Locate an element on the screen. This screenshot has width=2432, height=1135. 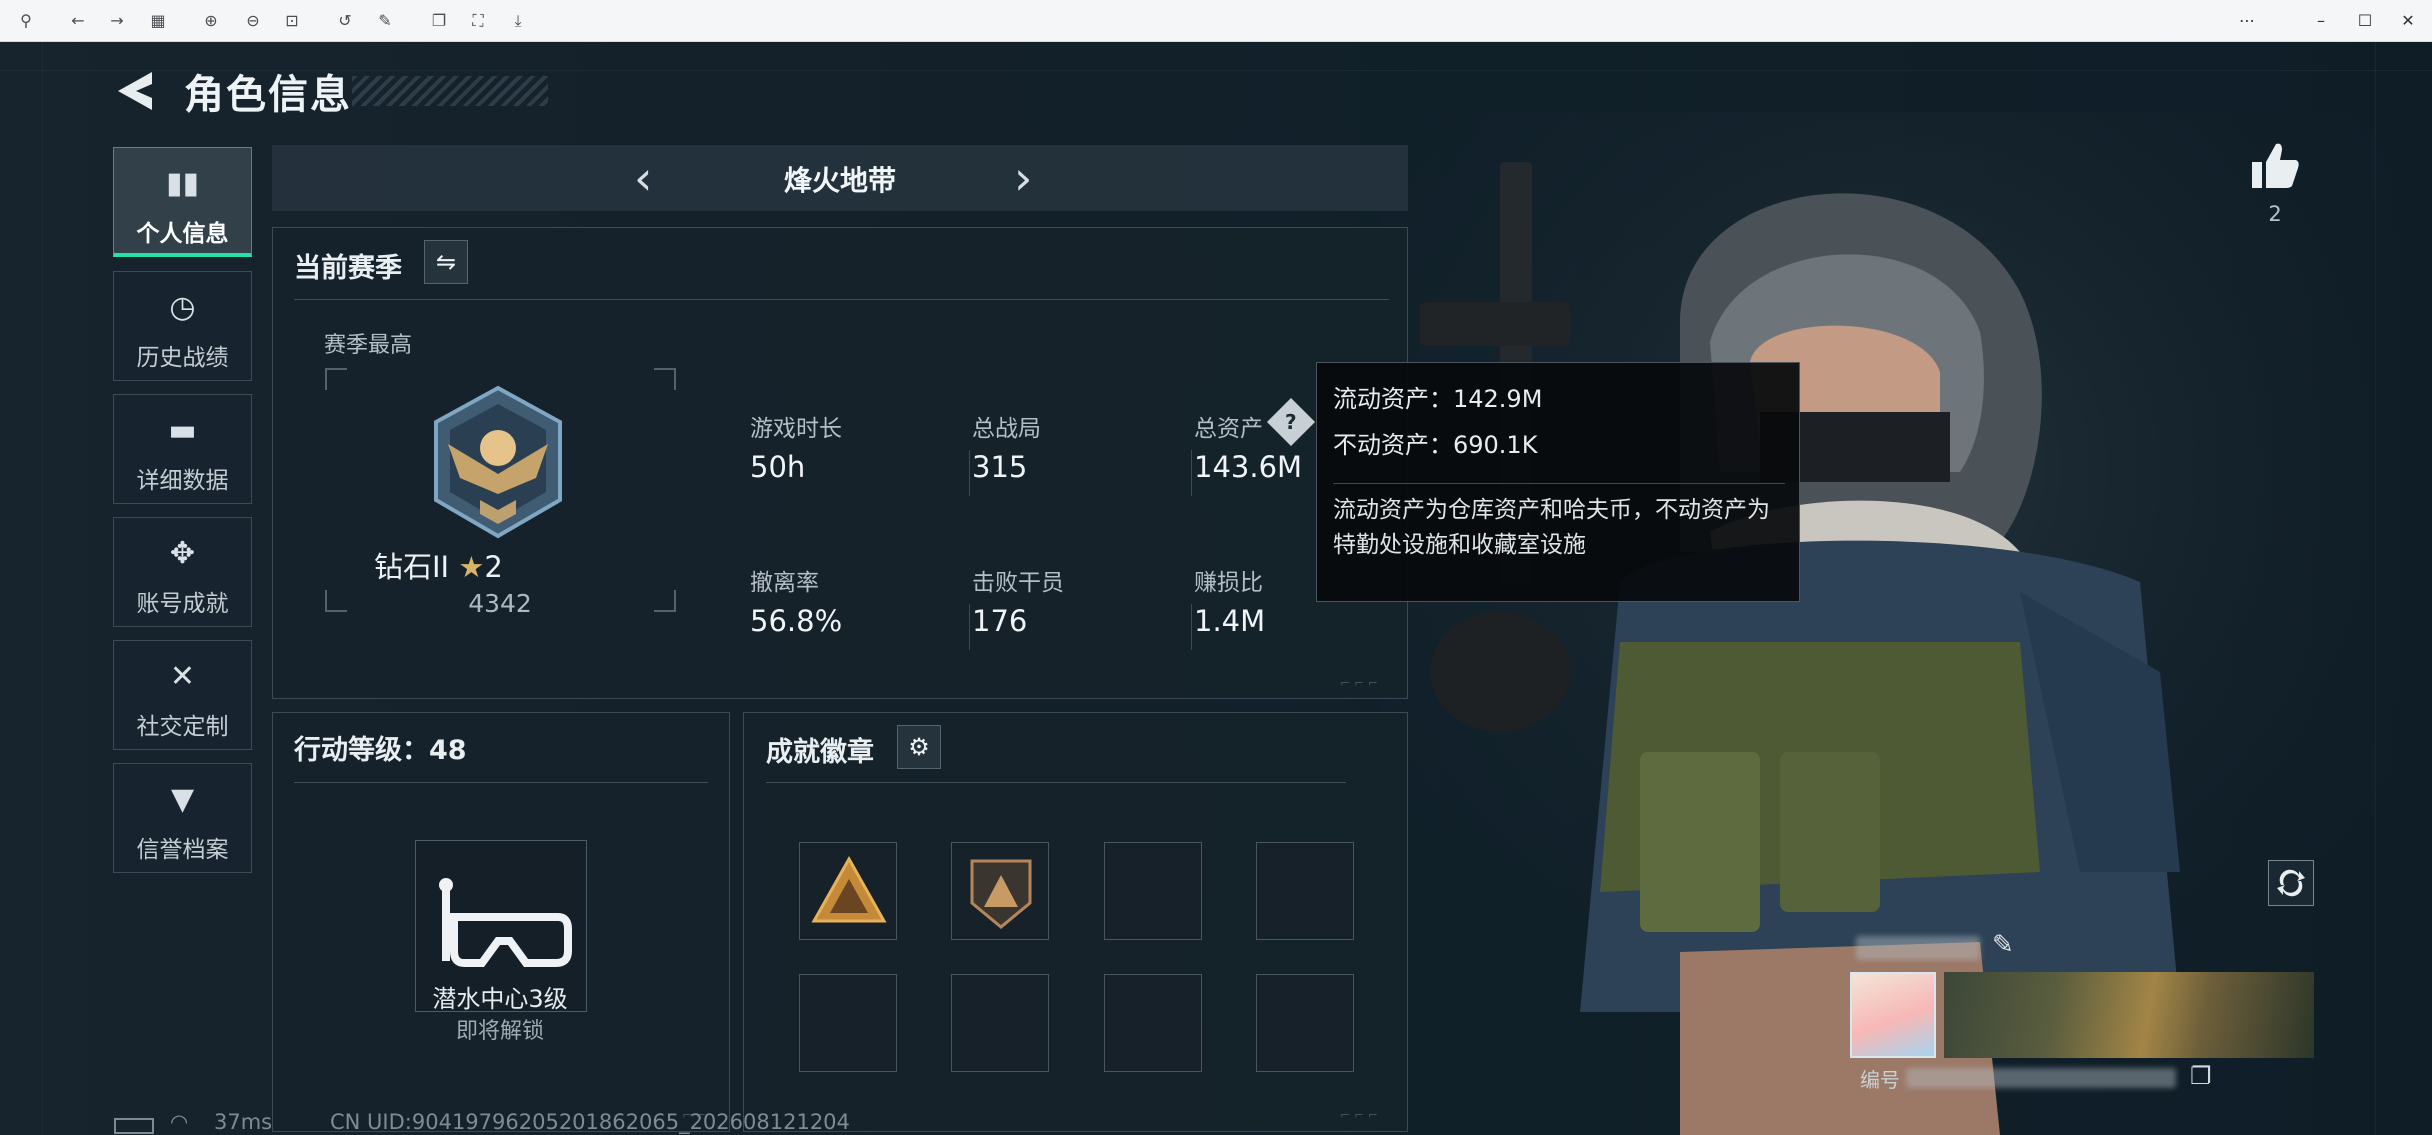
nav-label: 个人信息 is located at coordinates (182, 234).